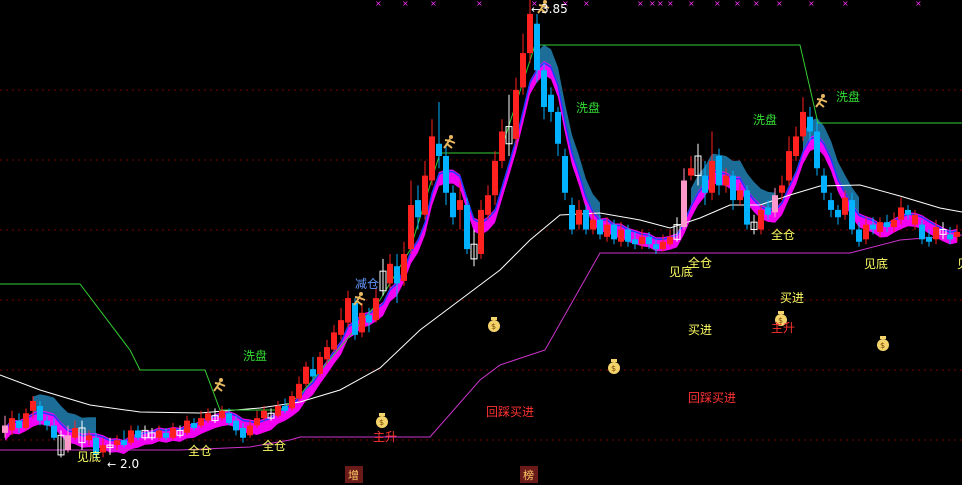  What do you see at coordinates (493, 326) in the screenshot?
I see `money-bag-icon-mark: $` at bounding box center [493, 326].